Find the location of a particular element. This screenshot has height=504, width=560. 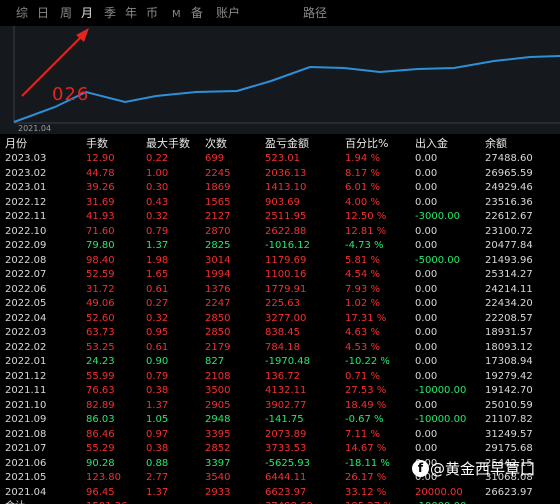

tab-yearly: 年 is located at coordinates (131, 13).